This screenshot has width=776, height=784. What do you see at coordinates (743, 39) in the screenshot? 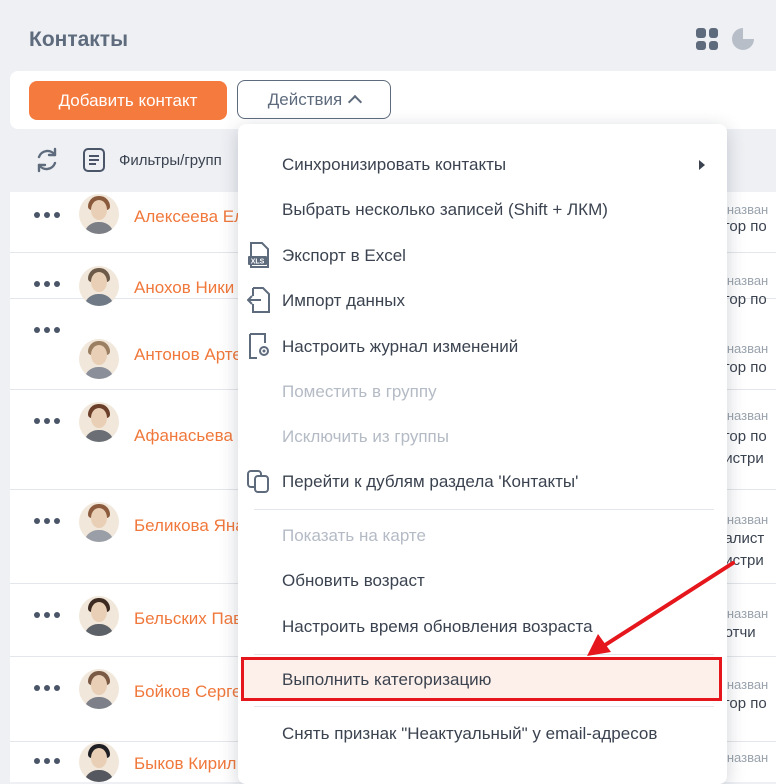
I see `pie-chart-icon` at bounding box center [743, 39].